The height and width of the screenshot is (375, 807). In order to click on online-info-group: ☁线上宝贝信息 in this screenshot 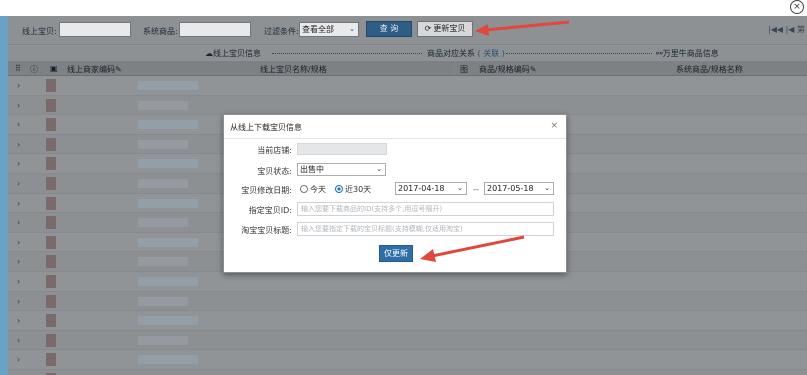, I will do `click(233, 53)`.